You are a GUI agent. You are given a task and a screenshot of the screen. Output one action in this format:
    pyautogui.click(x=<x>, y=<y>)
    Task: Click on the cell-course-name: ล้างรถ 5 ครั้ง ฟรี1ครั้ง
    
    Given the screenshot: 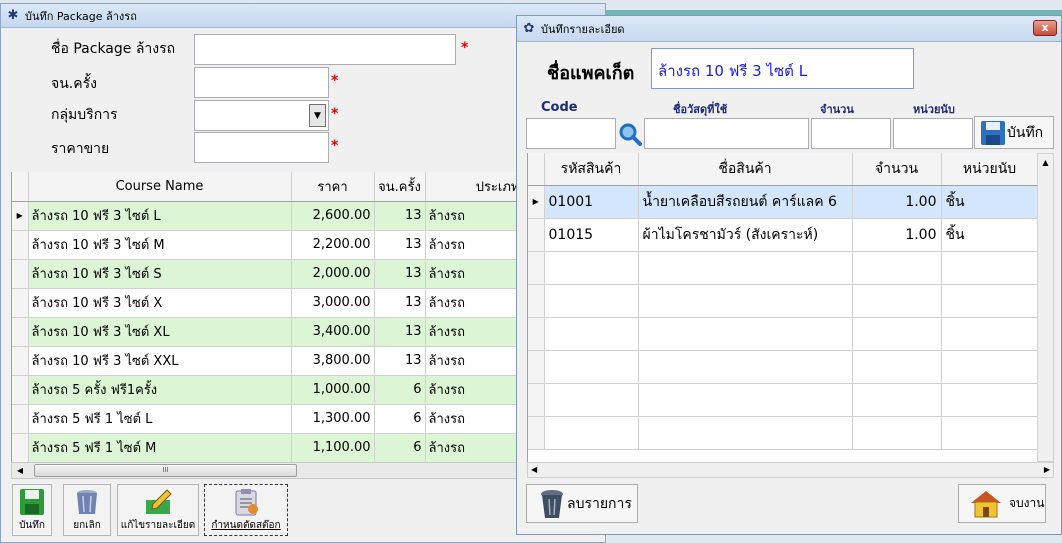 What is the action you would take?
    pyautogui.click(x=160, y=390)
    